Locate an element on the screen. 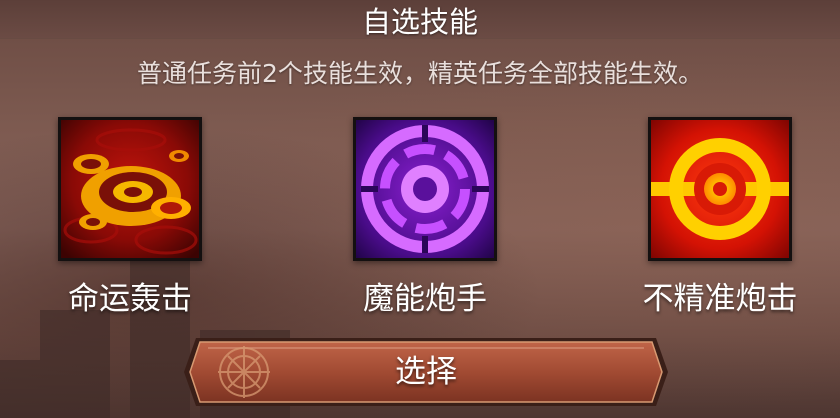  fate-bombard-icon is located at coordinates (130, 189).